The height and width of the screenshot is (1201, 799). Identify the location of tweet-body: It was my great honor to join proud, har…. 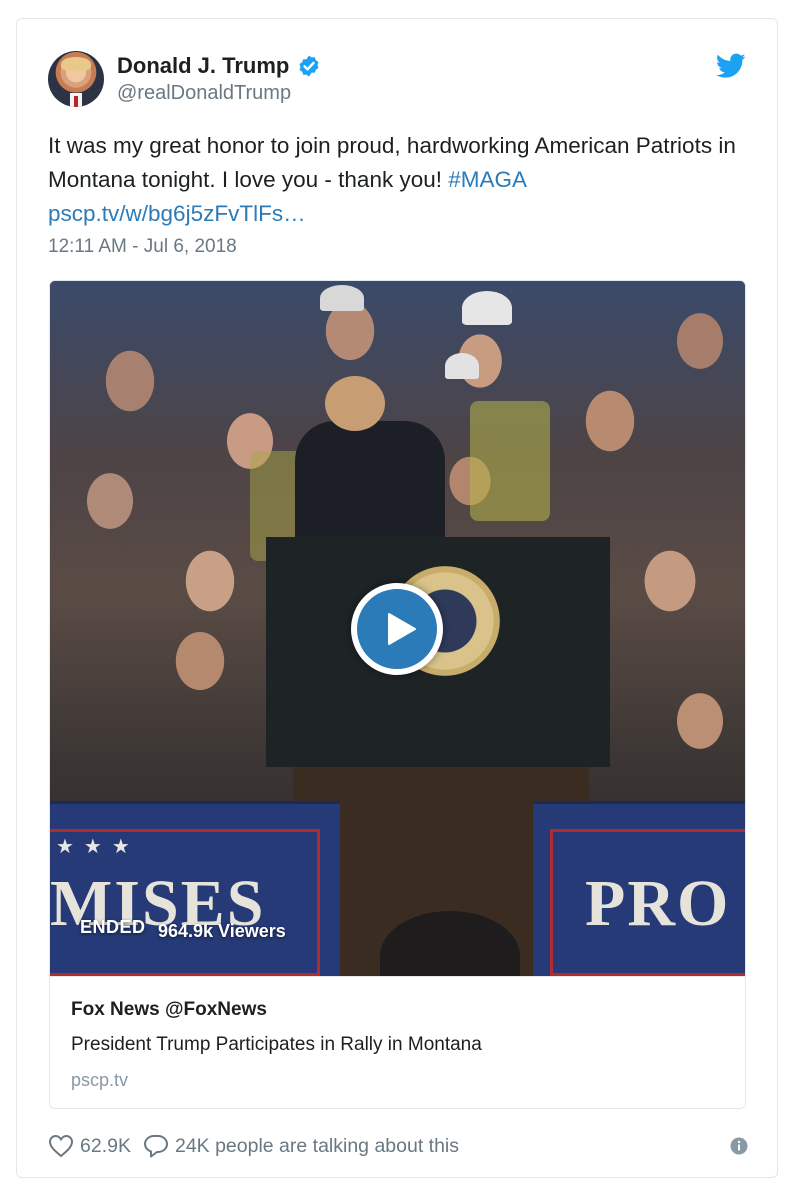
(392, 162).